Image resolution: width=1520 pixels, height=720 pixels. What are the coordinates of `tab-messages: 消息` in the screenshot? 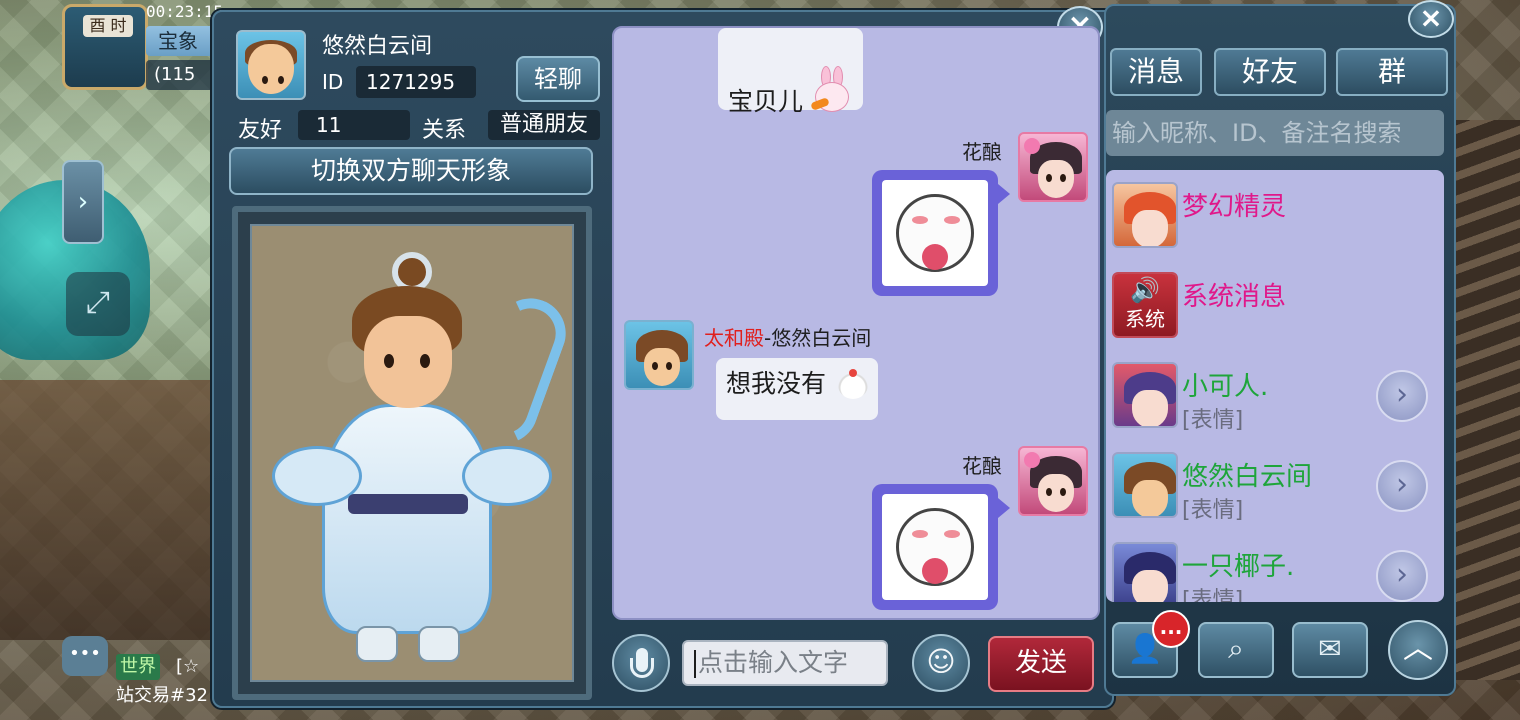 It's located at (1156, 72).